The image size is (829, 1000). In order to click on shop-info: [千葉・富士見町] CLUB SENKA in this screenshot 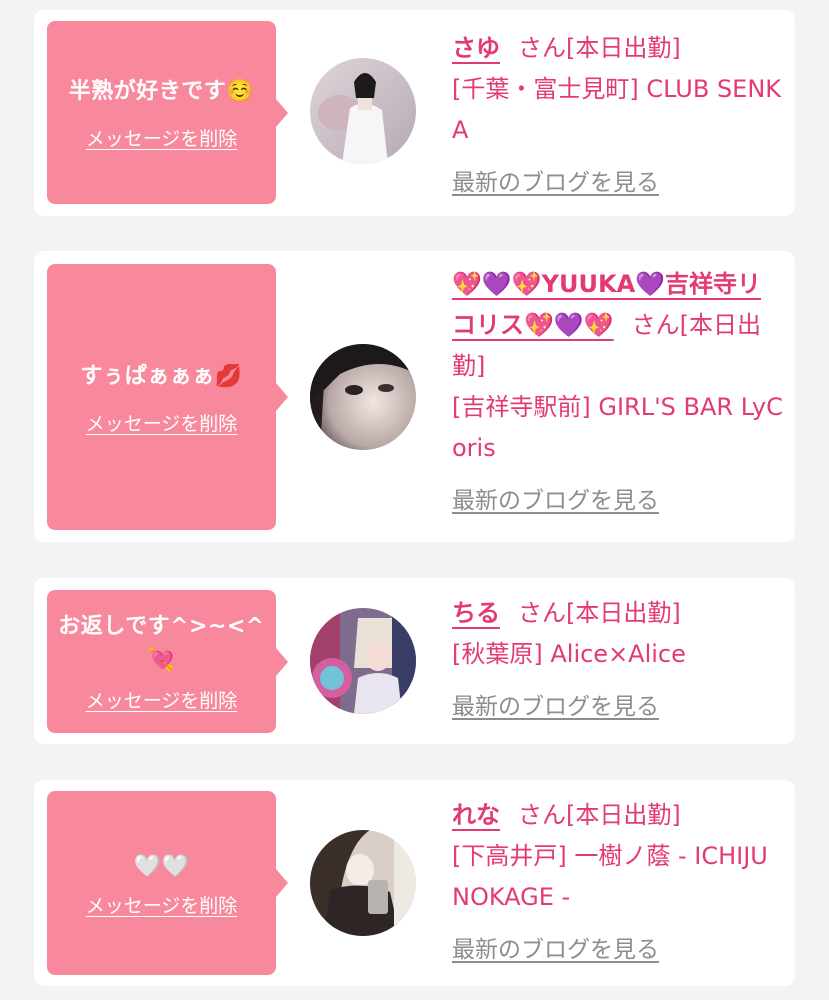, I will do `click(617, 109)`.